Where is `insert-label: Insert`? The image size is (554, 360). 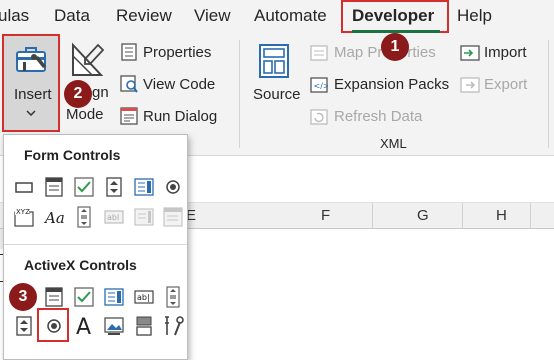 insert-label: Insert is located at coordinates (33, 94).